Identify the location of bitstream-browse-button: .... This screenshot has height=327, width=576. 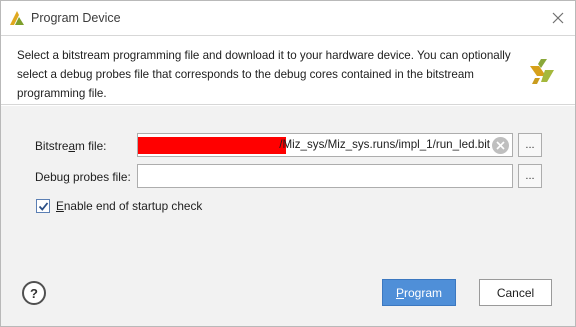
(530, 145).